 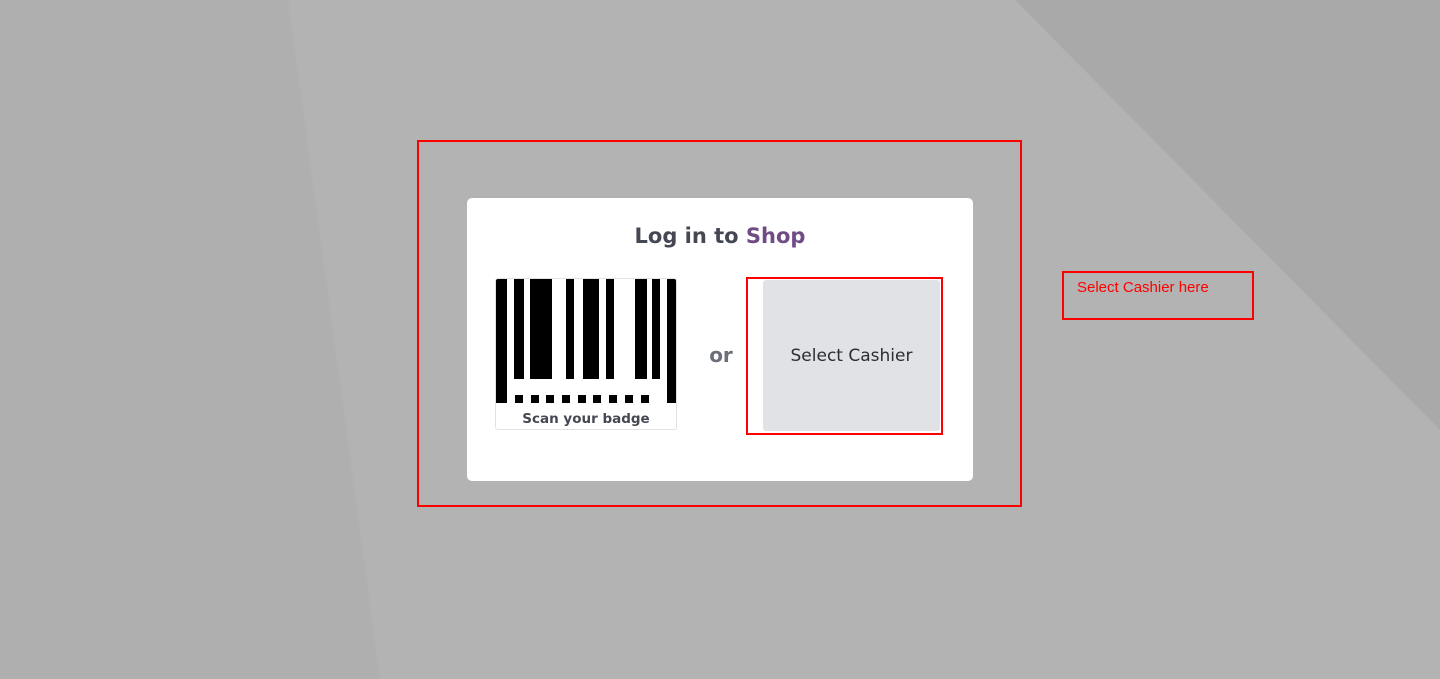 What do you see at coordinates (721, 355) in the screenshot?
I see `or-separator: or` at bounding box center [721, 355].